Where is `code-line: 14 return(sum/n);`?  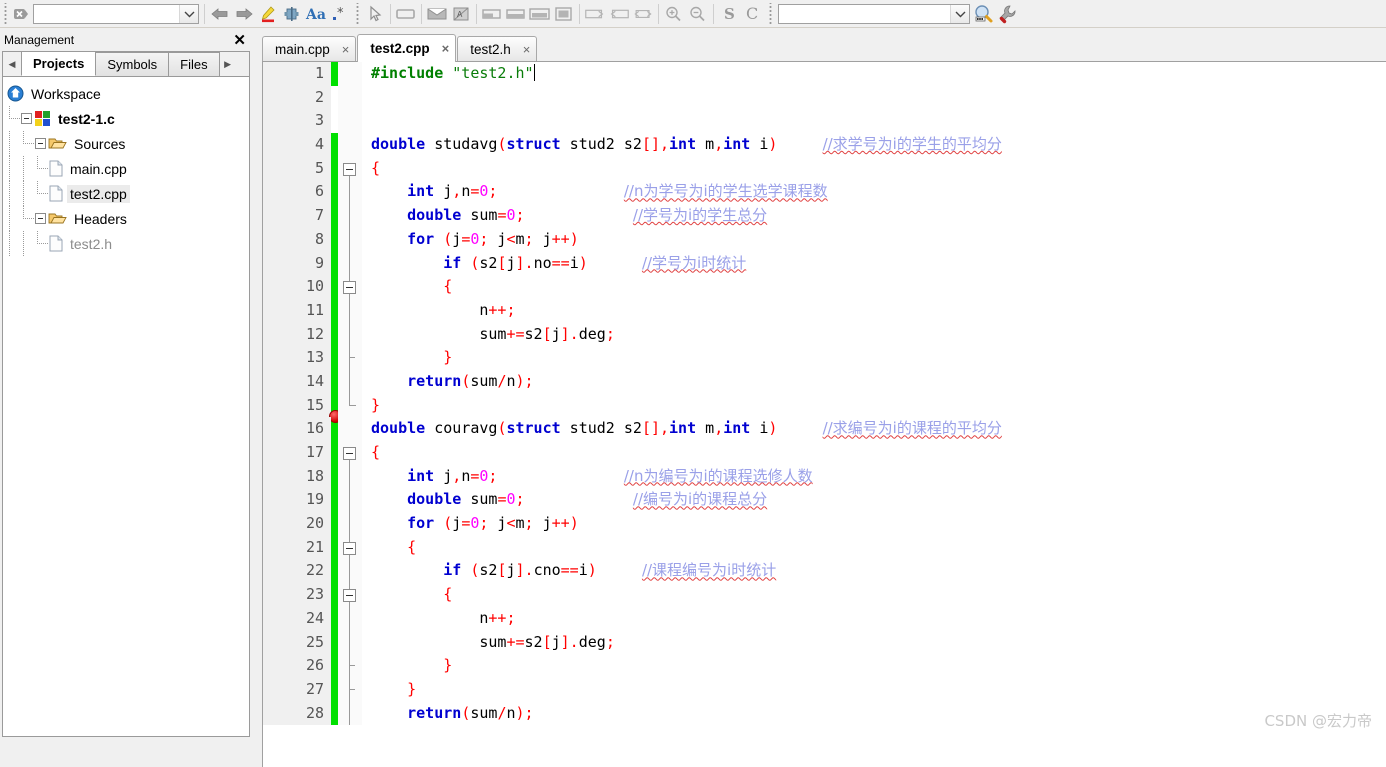
code-line: 14 return(sum/n); is located at coordinates (824, 381).